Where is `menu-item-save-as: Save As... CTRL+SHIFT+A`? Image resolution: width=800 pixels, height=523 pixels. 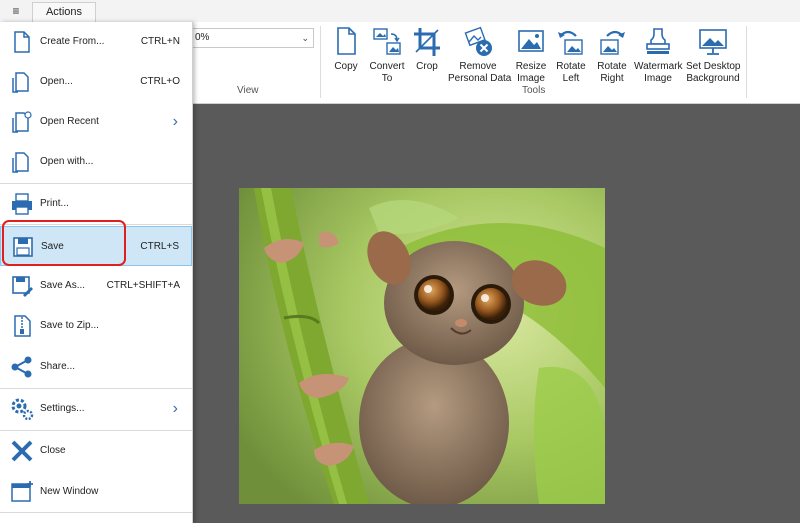 menu-item-save-as: Save As... CTRL+SHIFT+A is located at coordinates (96, 286).